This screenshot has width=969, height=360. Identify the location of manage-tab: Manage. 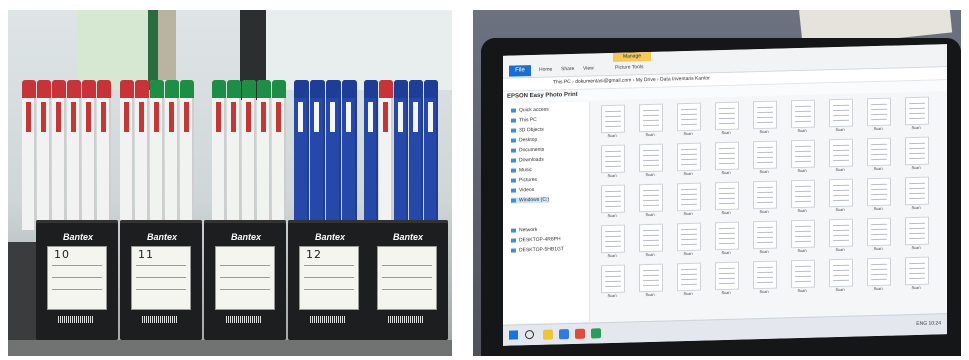
(632, 56).